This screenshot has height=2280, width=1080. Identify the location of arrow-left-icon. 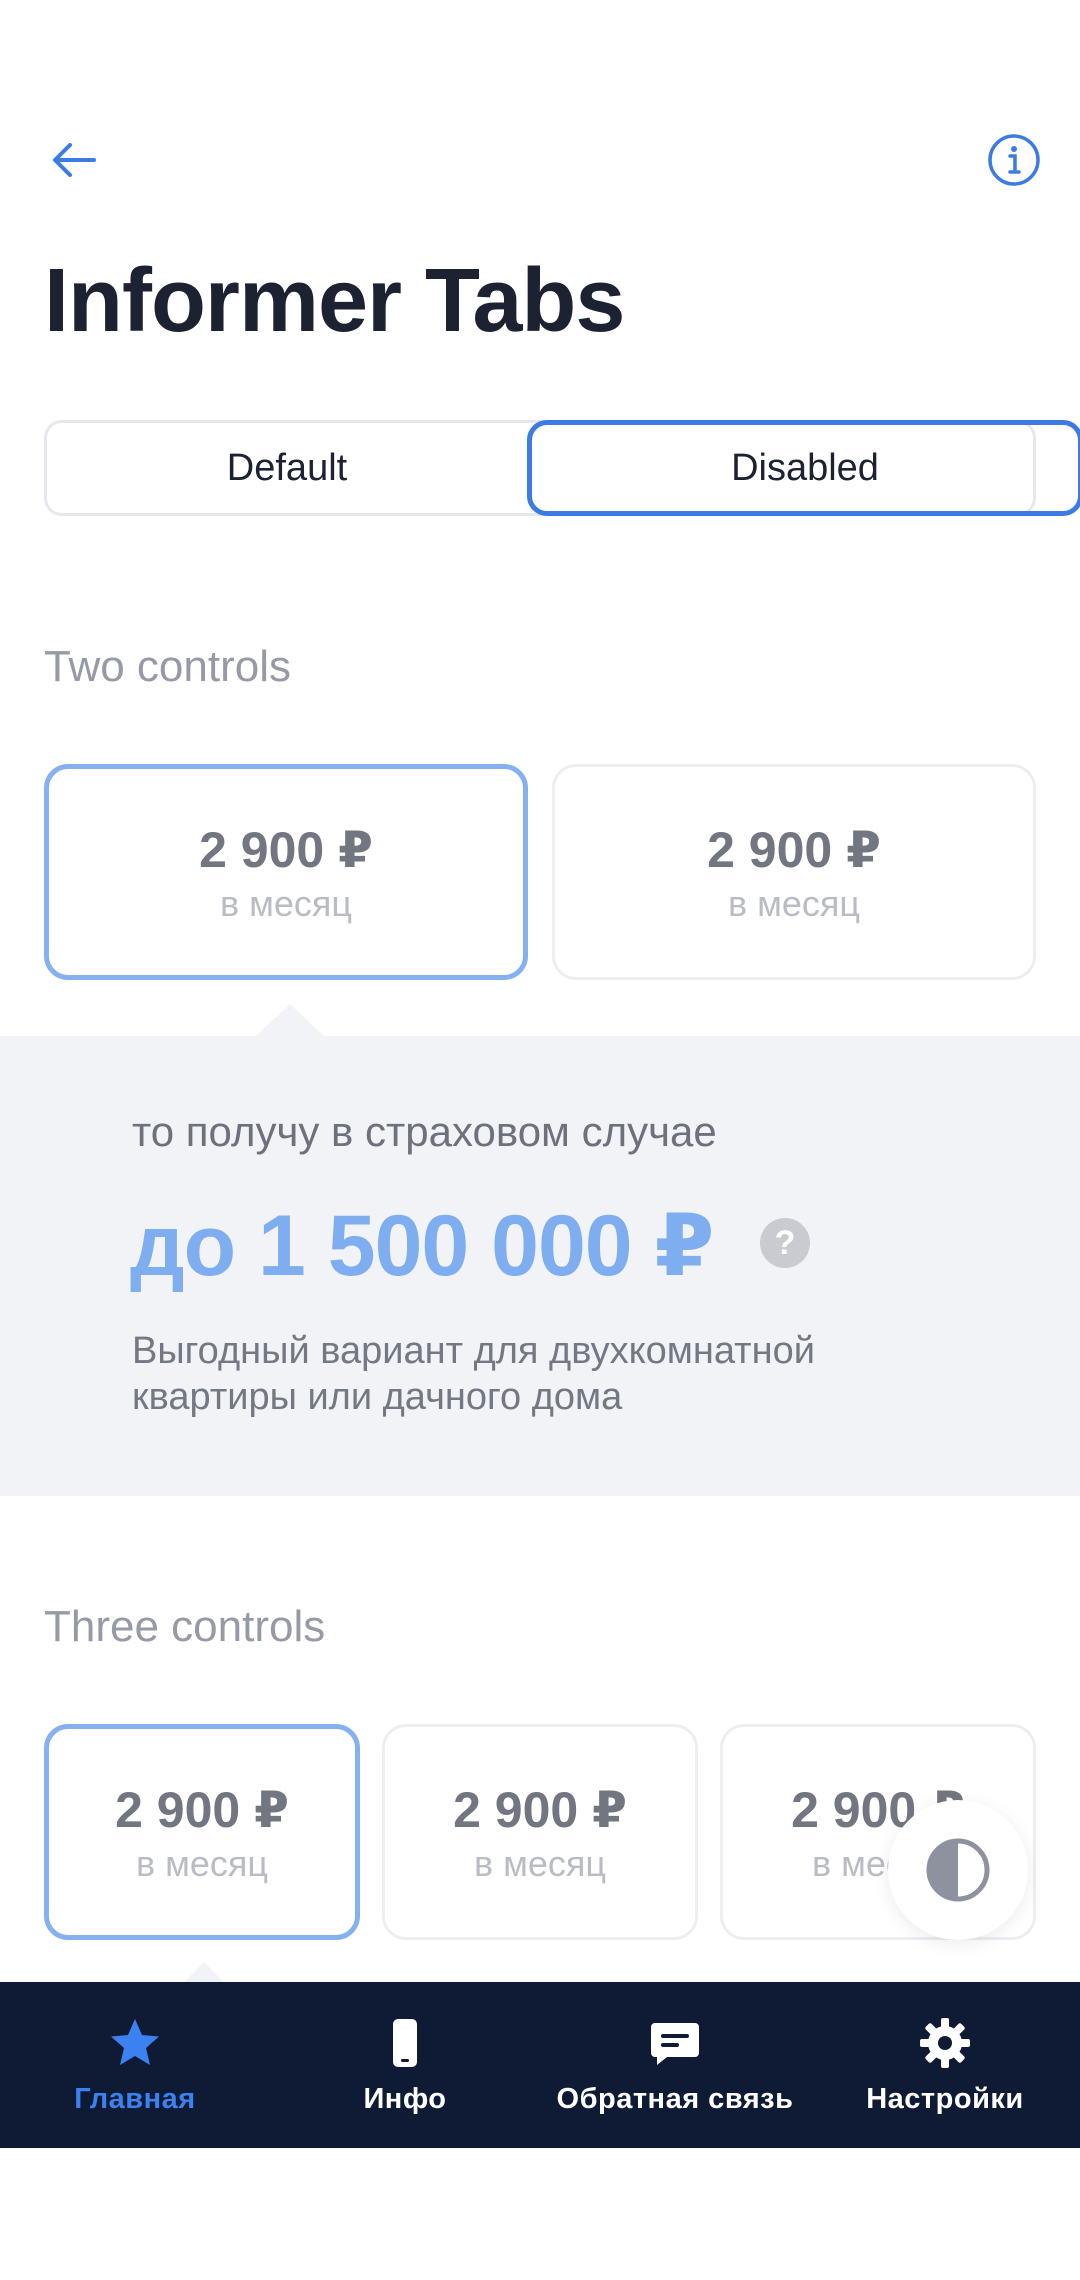
(74, 160).